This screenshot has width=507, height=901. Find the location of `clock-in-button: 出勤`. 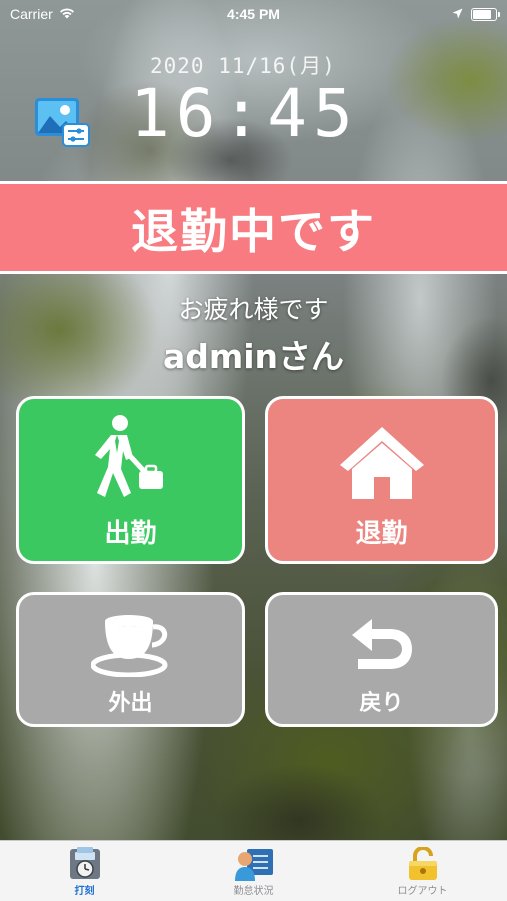

clock-in-button: 出勤 is located at coordinates (130, 480).